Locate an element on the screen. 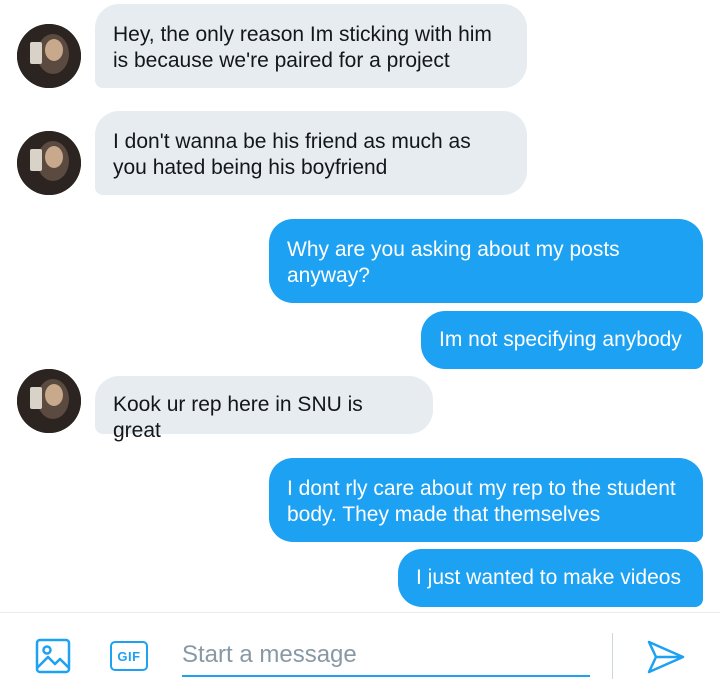 This screenshot has height=695, width=720. composer-divider is located at coordinates (612, 656).